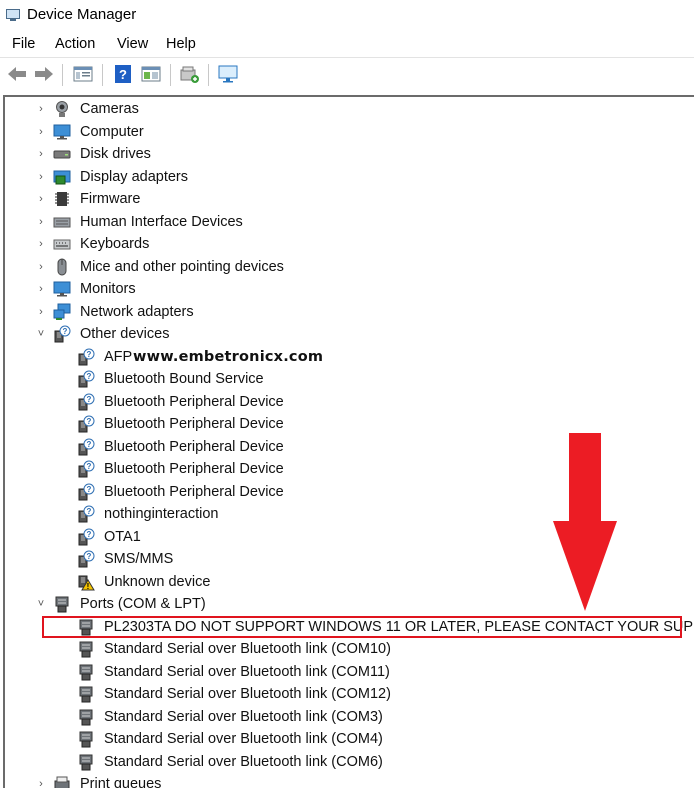 The width and height of the screenshot is (694, 788). I want to click on window-title: Device Manager, so click(82, 14).